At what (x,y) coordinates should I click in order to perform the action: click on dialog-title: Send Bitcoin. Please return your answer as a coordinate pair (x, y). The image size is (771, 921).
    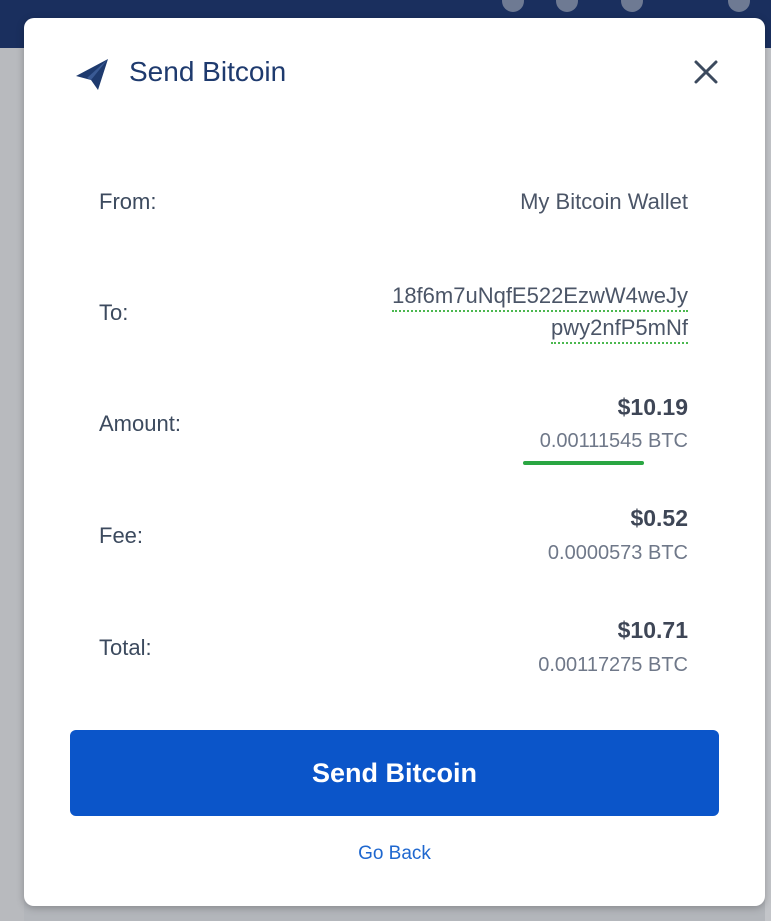
    Looking at the image, I should click on (208, 71).